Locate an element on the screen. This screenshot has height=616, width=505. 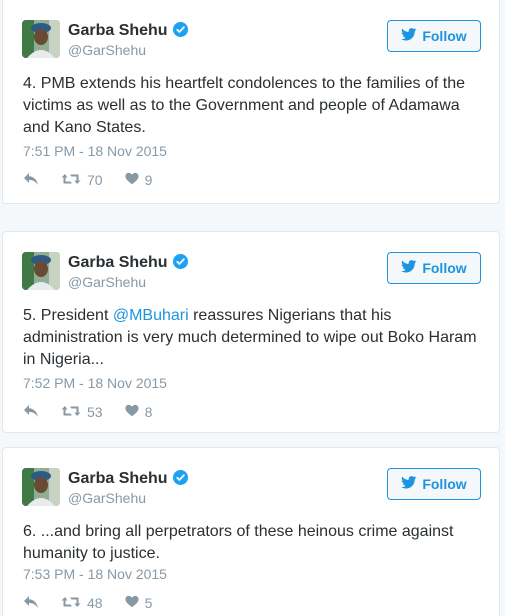
like-count: 5 is located at coordinates (148, 603).